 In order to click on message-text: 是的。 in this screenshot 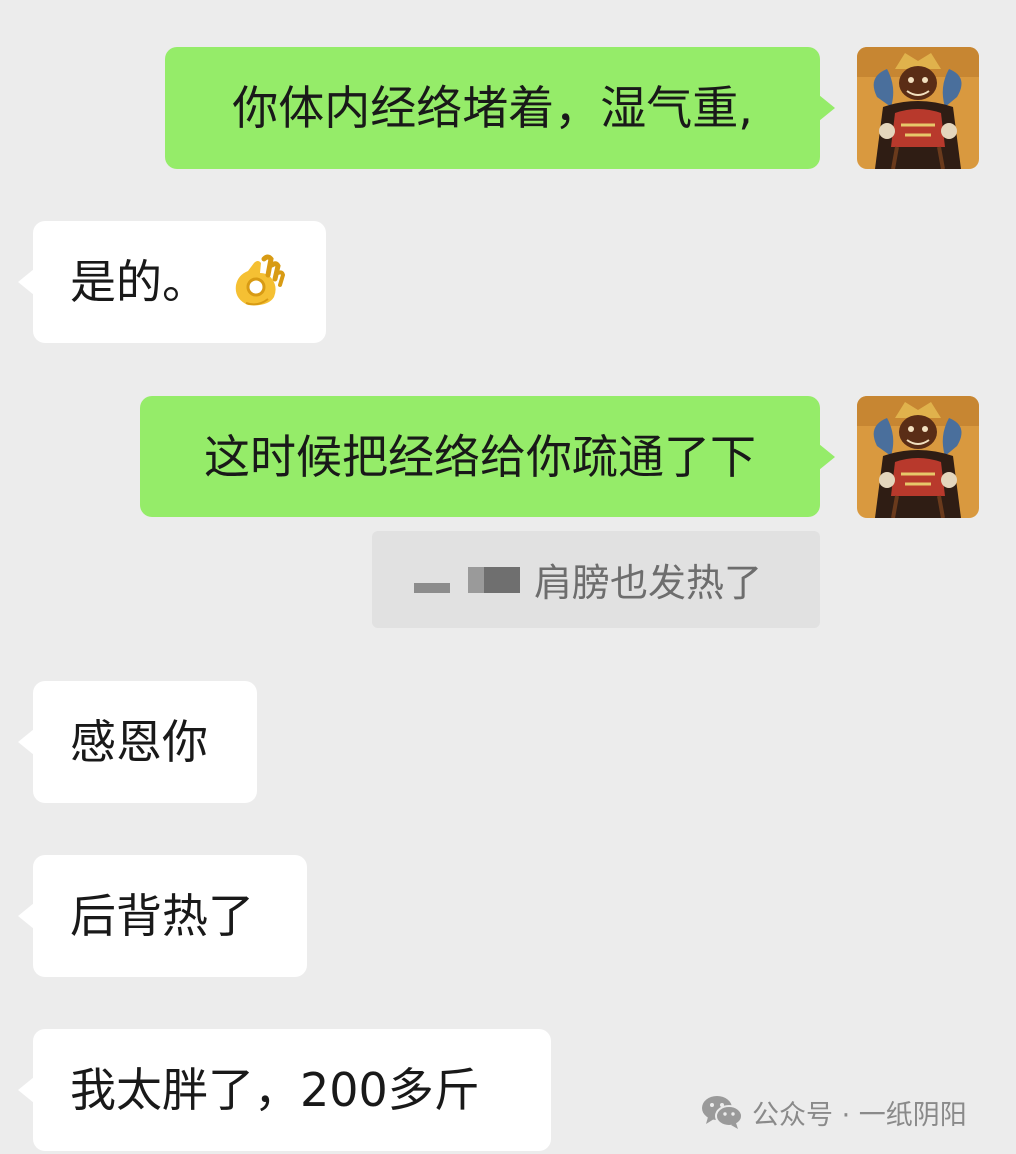, I will do `click(139, 282)`.